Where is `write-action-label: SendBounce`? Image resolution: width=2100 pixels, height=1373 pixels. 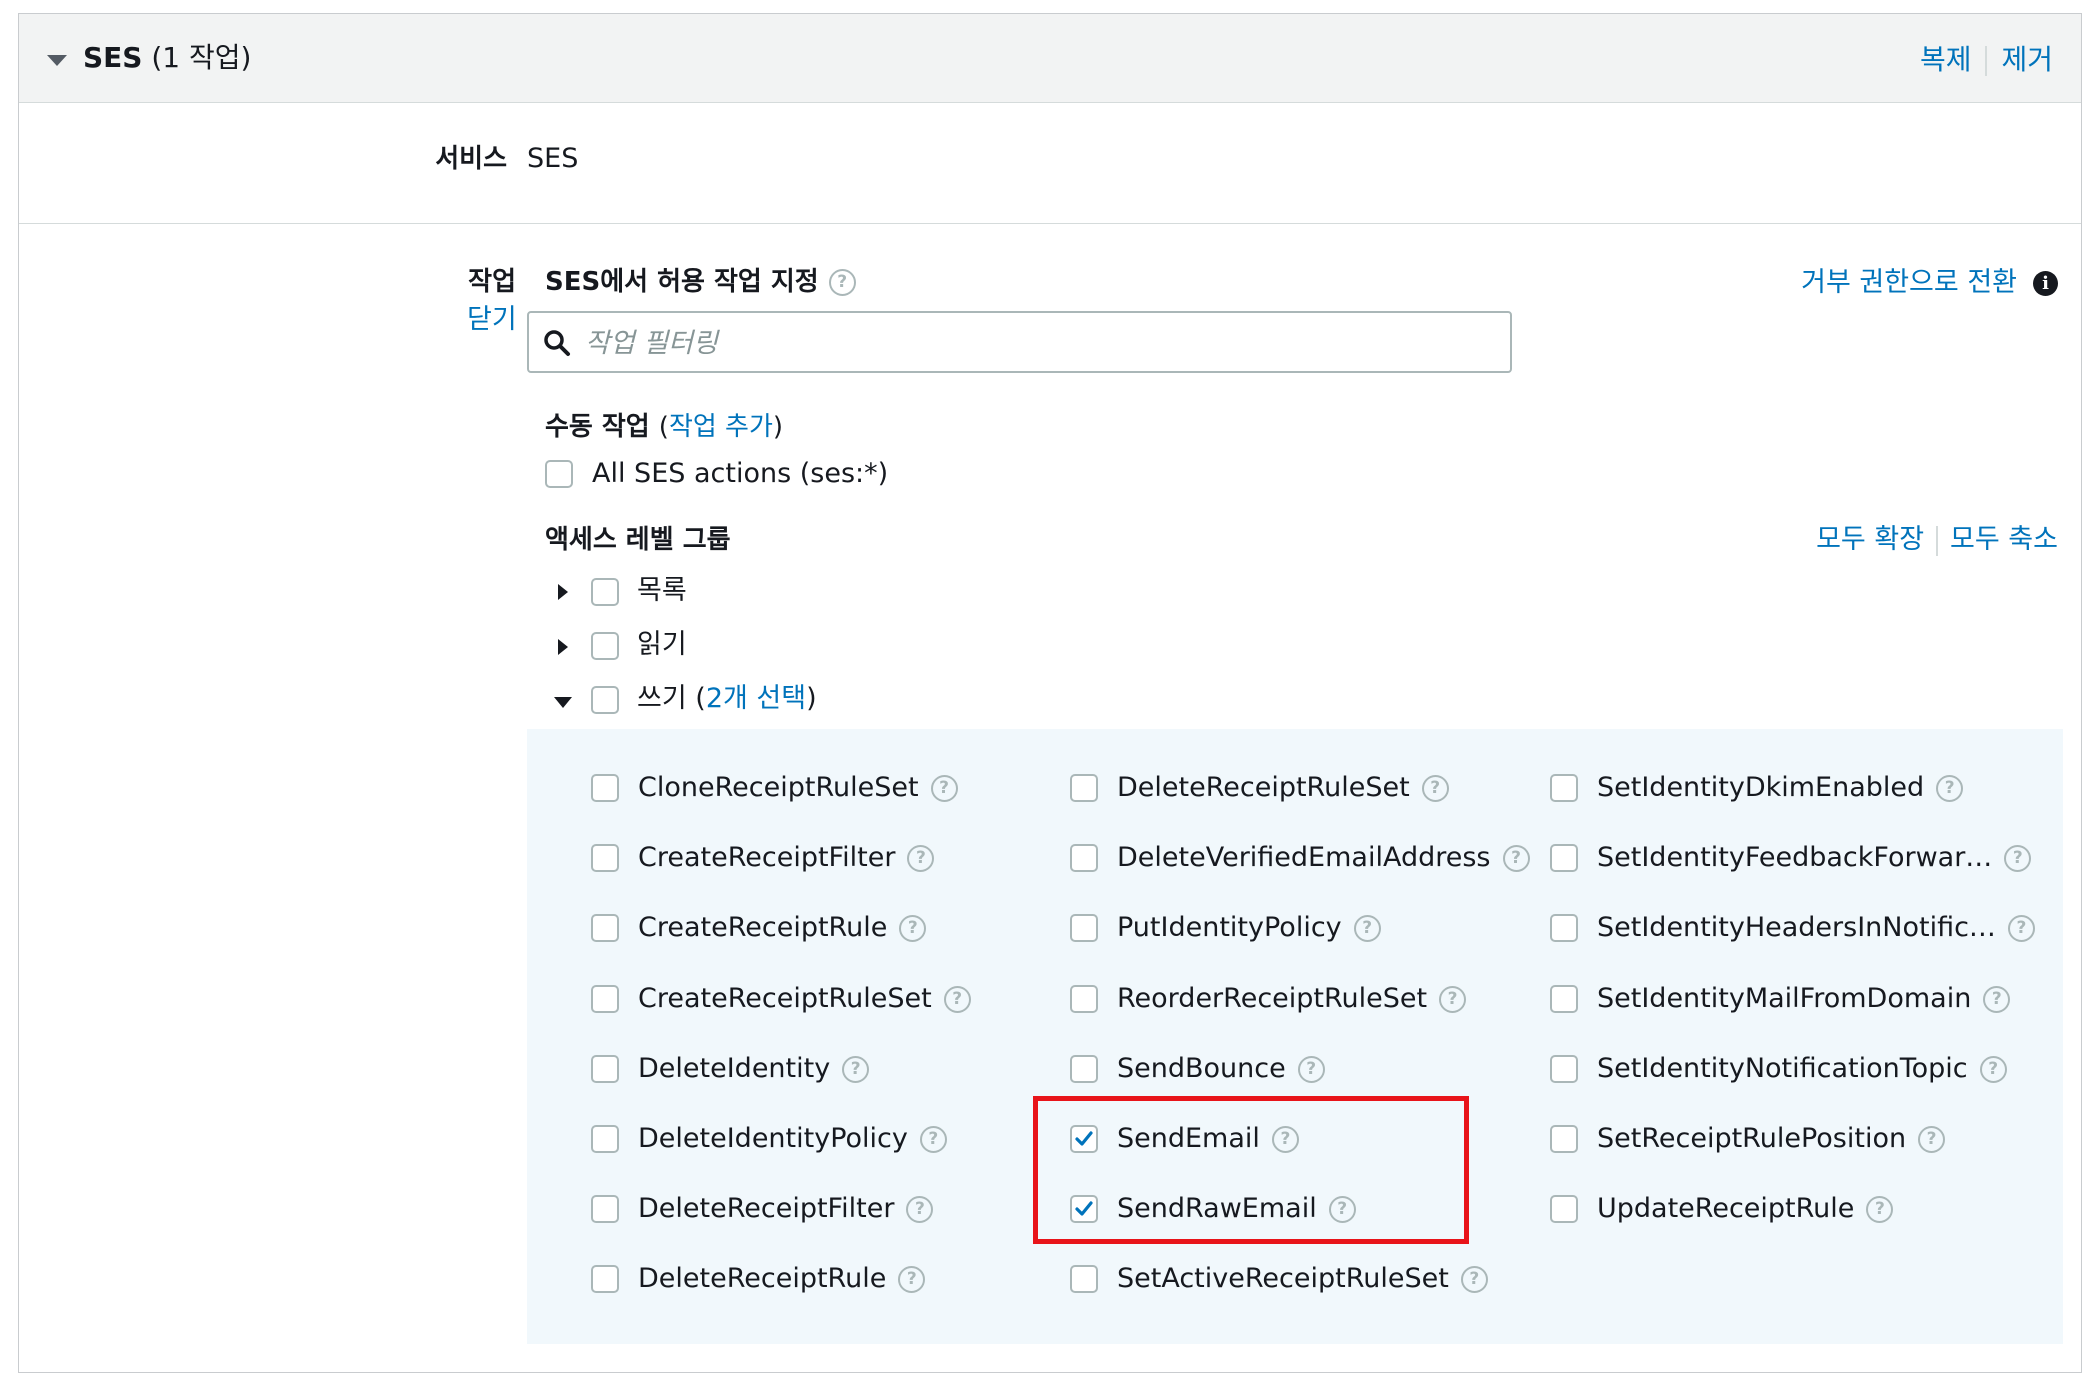 write-action-label: SendBounce is located at coordinates (1201, 1069).